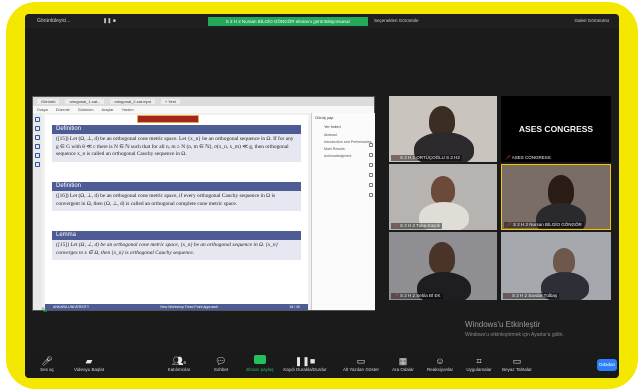  Describe the element at coordinates (170, 101) in the screenshot. I see `new-tab-button: + Yeni` at that location.